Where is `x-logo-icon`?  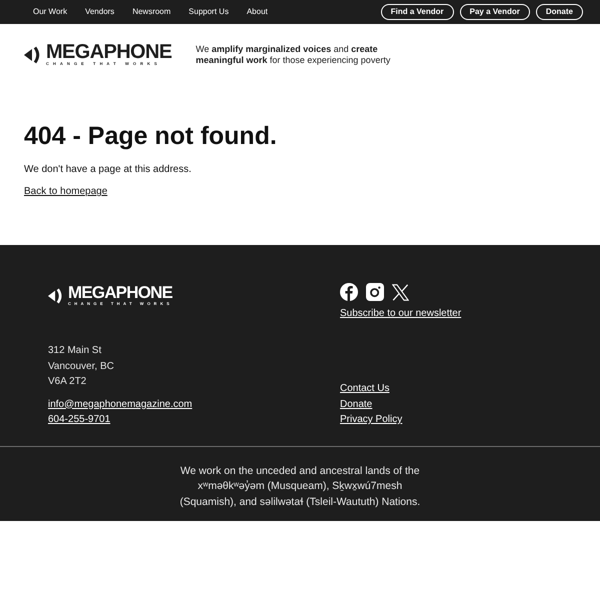
x-logo-icon is located at coordinates (400, 292).